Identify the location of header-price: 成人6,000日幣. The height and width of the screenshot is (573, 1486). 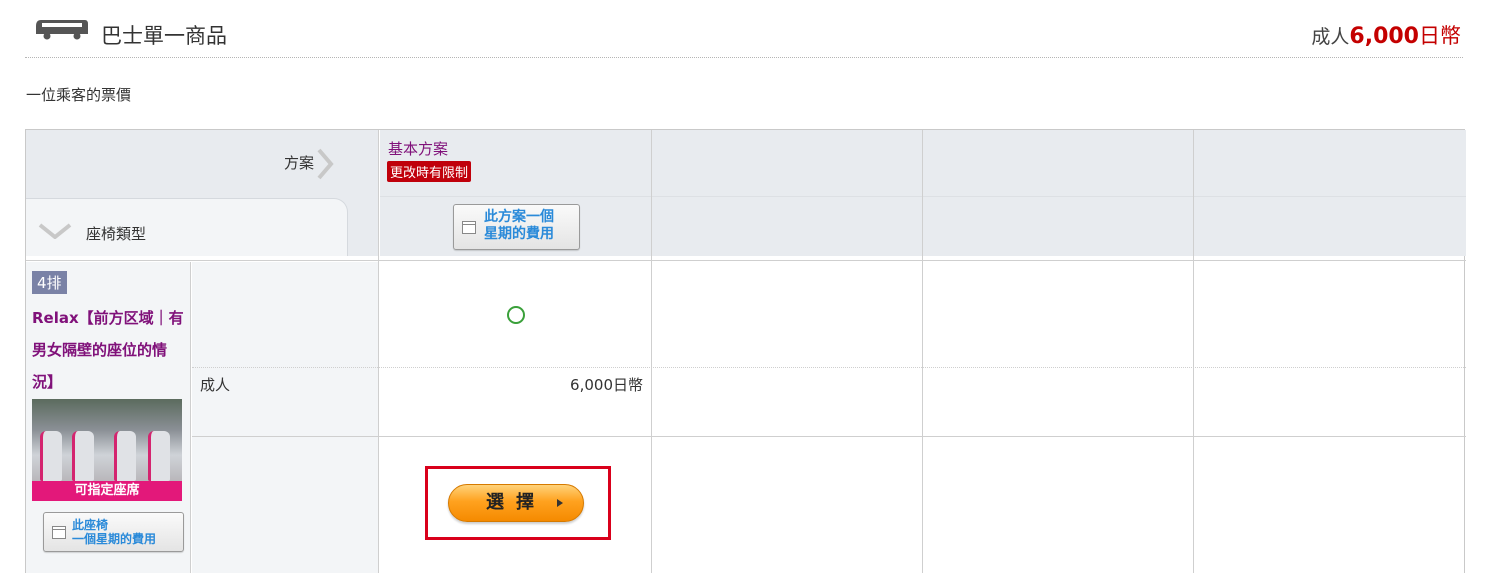
(1386, 35).